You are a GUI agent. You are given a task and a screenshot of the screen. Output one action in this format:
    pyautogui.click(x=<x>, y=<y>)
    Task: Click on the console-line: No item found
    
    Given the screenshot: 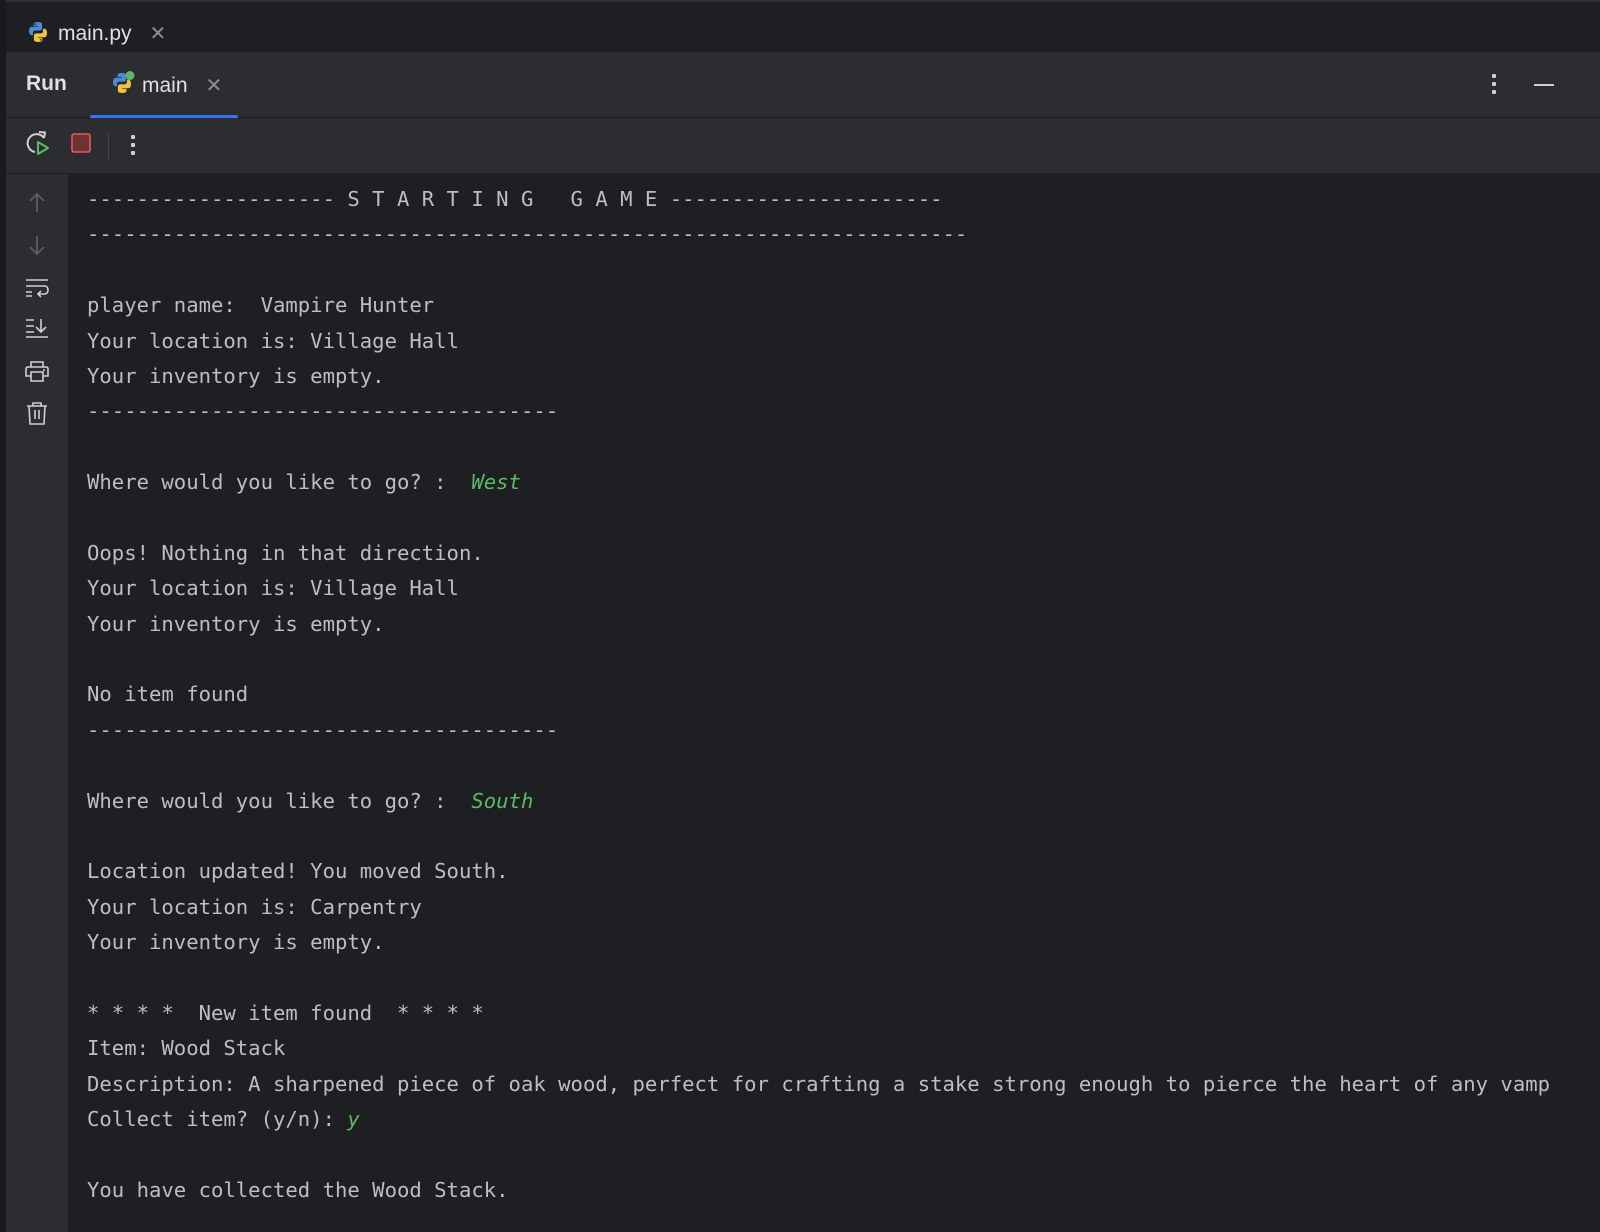 What is the action you would take?
    pyautogui.click(x=818, y=694)
    